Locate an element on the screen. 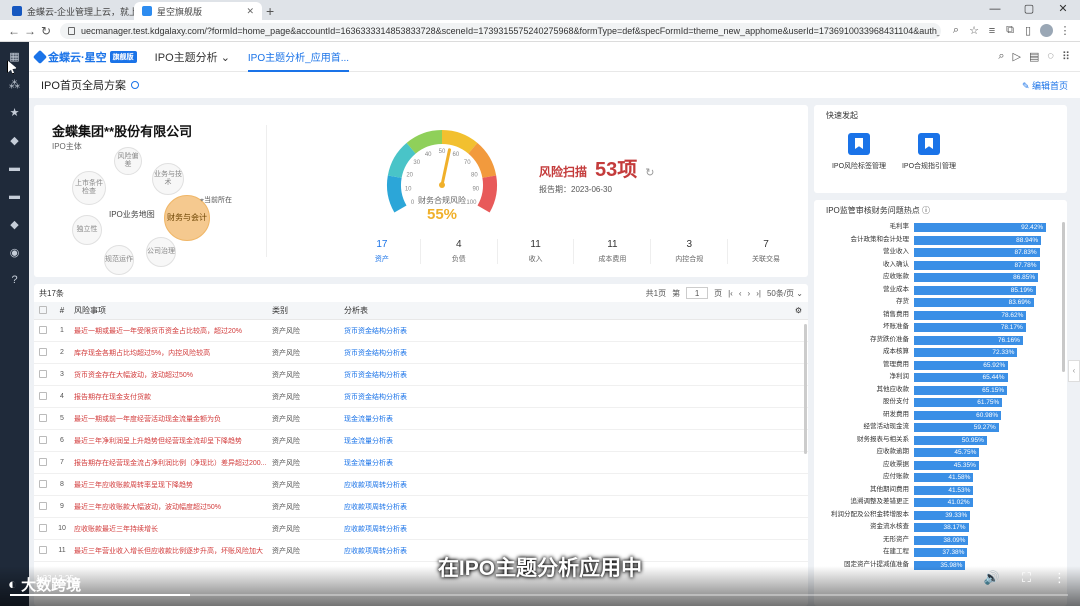 The width and height of the screenshot is (1080, 606). apps-grid-icon: ▦ is located at coordinates (14, 56).